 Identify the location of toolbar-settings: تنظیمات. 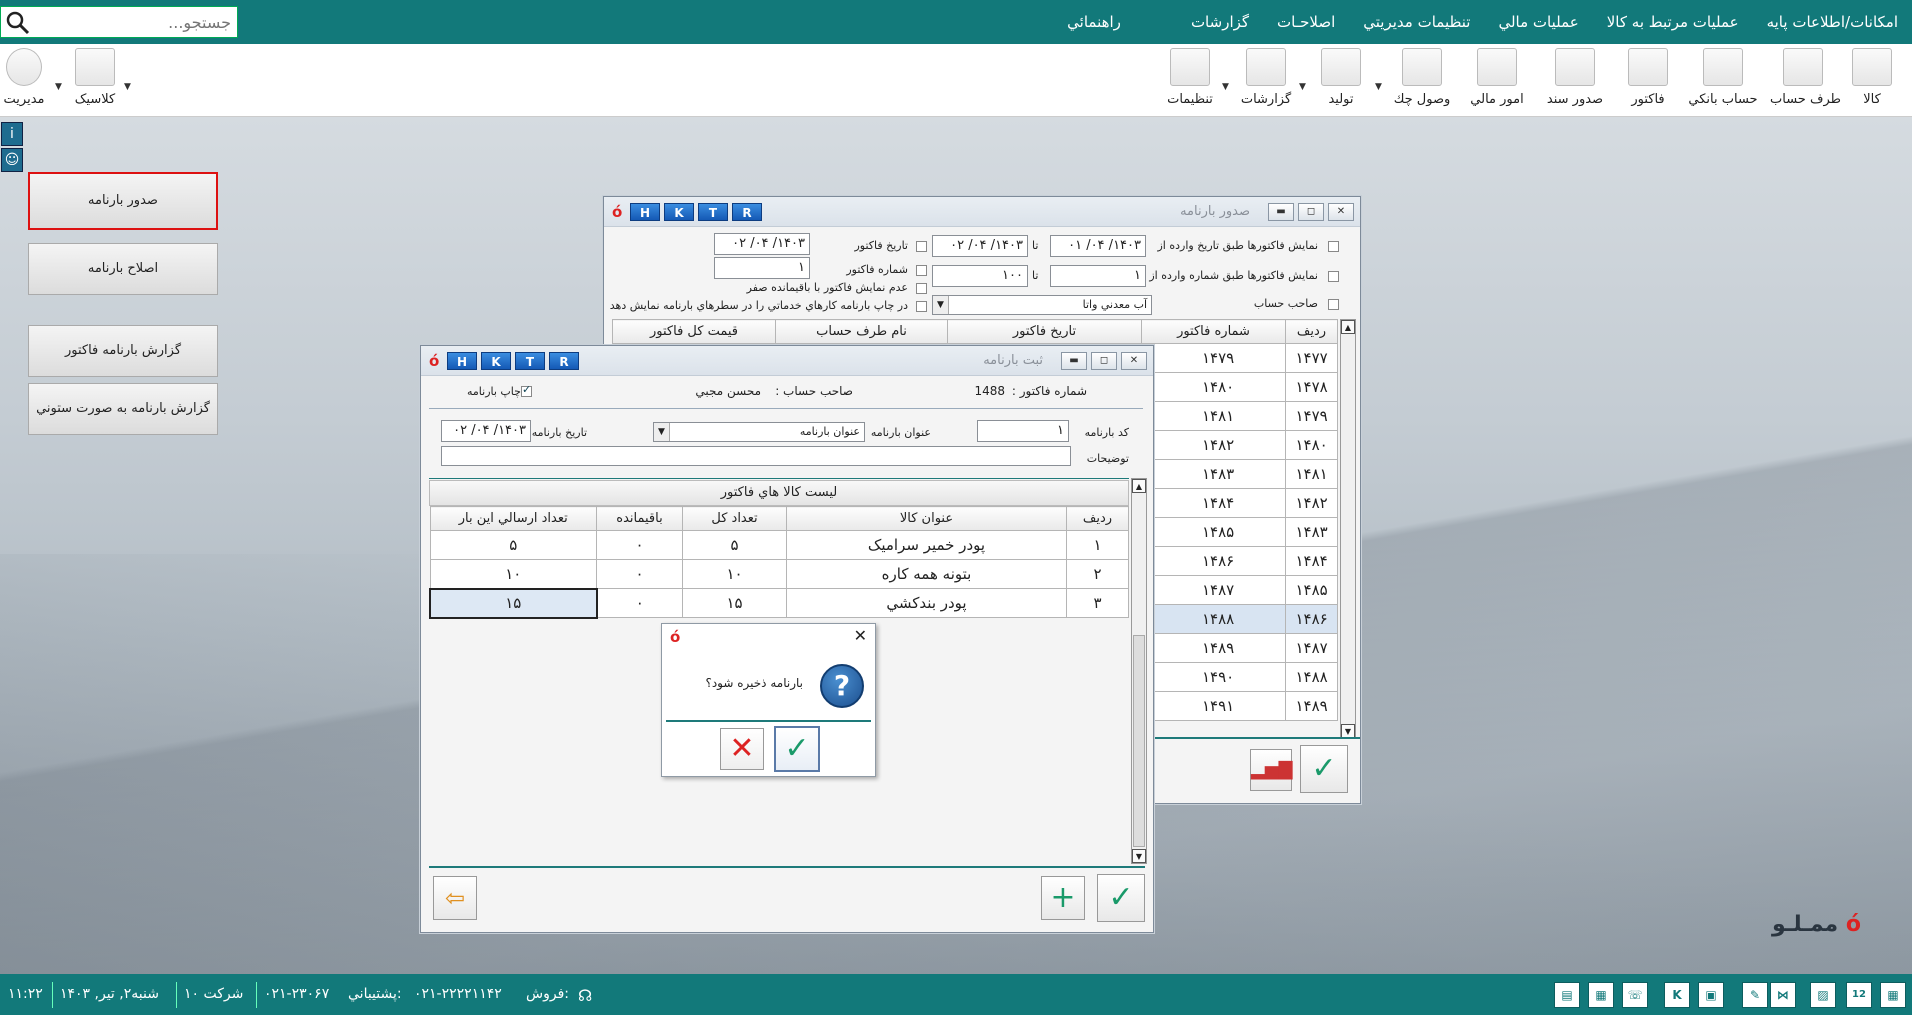
(1190, 81).